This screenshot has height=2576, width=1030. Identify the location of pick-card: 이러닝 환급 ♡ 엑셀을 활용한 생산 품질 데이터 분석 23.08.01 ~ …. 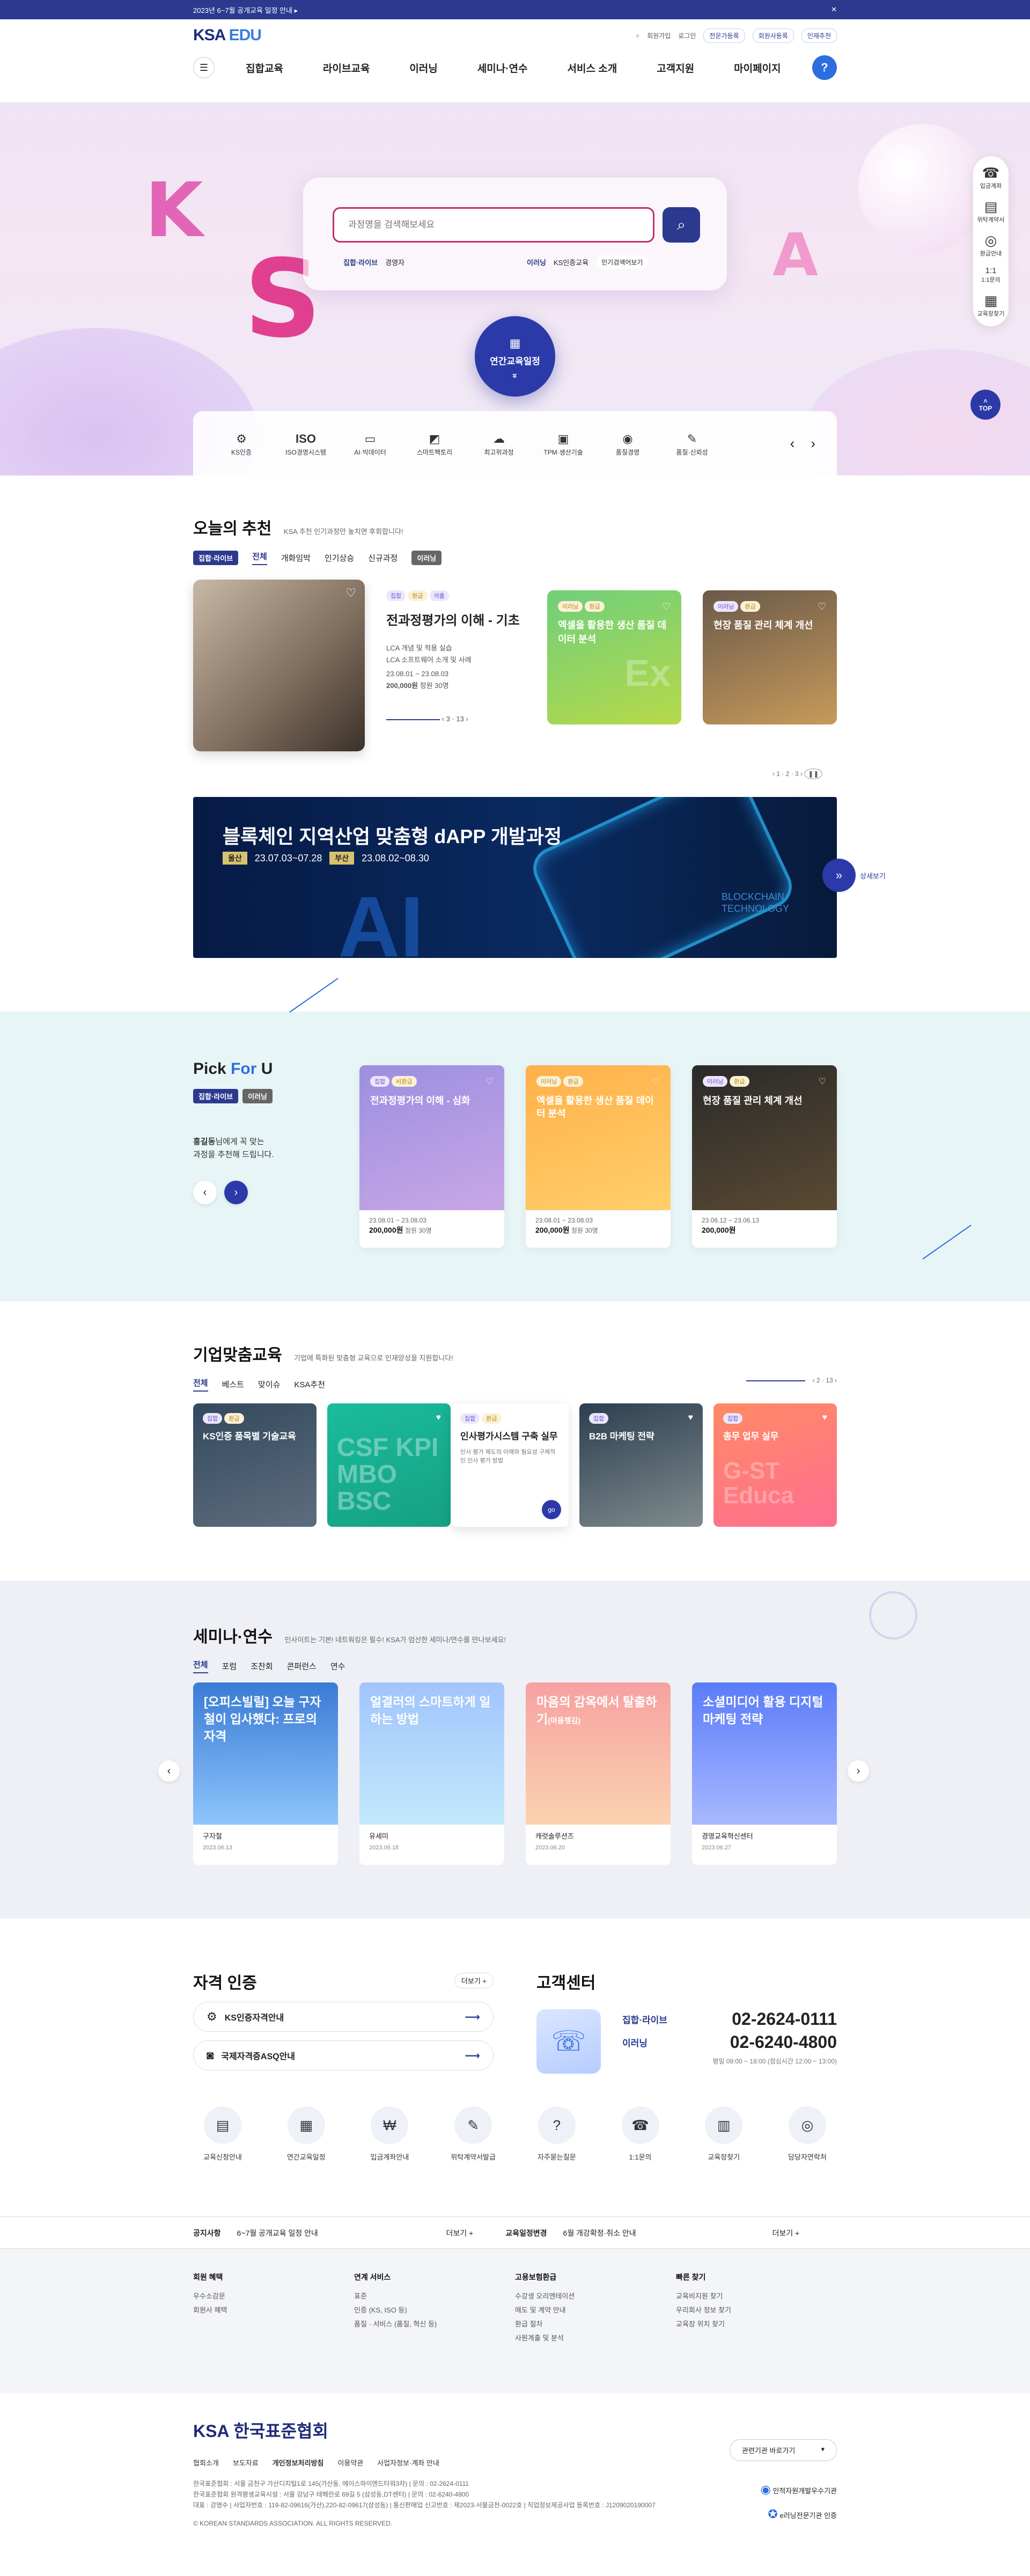
(598, 1156).